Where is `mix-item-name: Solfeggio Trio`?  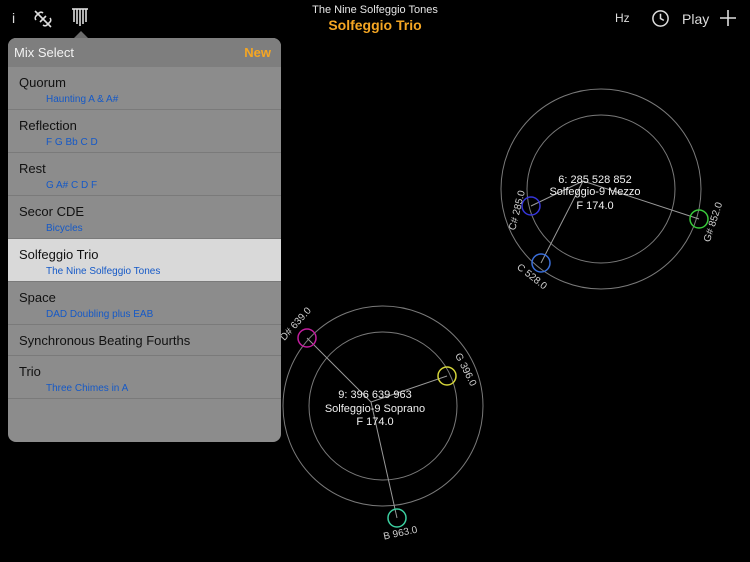 mix-item-name: Solfeggio Trio is located at coordinates (59, 254).